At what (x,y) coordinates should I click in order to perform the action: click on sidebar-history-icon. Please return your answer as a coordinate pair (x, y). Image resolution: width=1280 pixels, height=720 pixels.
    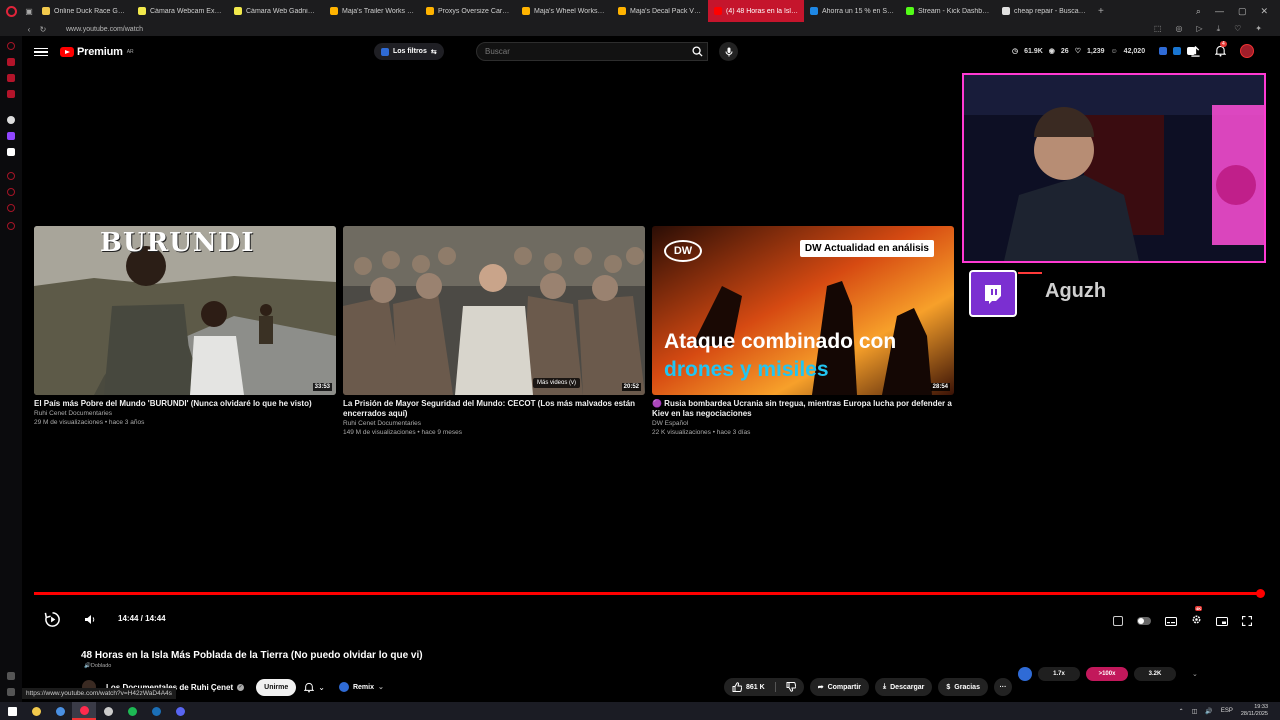
    Looking at the image, I should click on (11, 176).